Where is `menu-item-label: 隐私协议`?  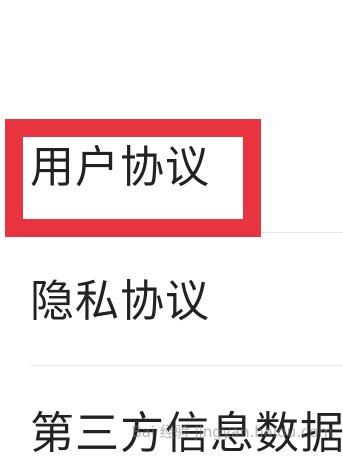 menu-item-label: 隐私协议 is located at coordinates (120, 301).